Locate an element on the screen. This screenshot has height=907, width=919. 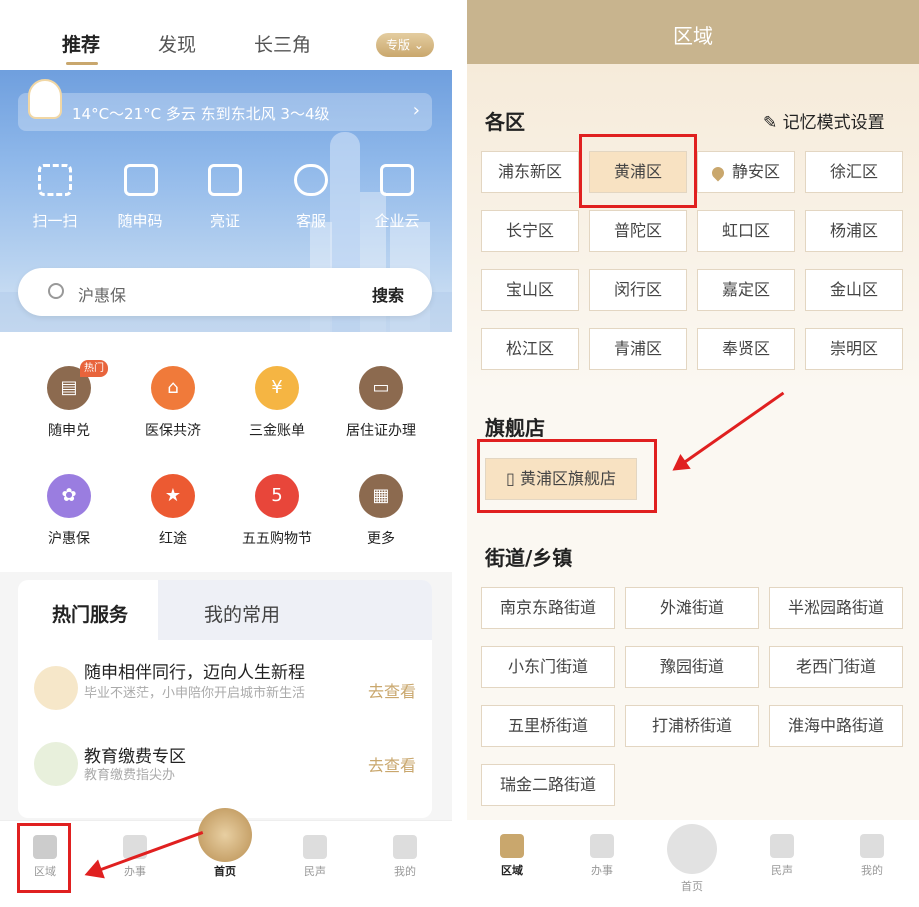
tab-recommend: 推荐 is located at coordinates (81, 43).